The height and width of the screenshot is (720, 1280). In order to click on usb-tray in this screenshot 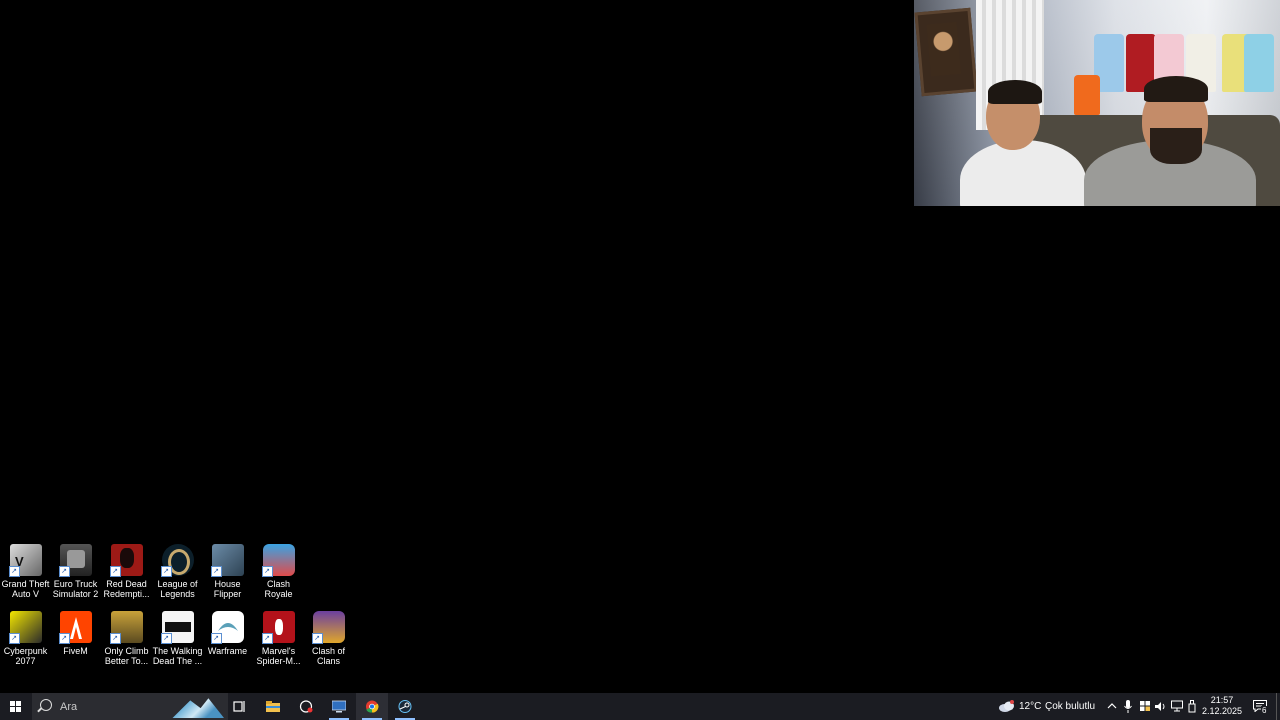, I will do `click(1192, 706)`.